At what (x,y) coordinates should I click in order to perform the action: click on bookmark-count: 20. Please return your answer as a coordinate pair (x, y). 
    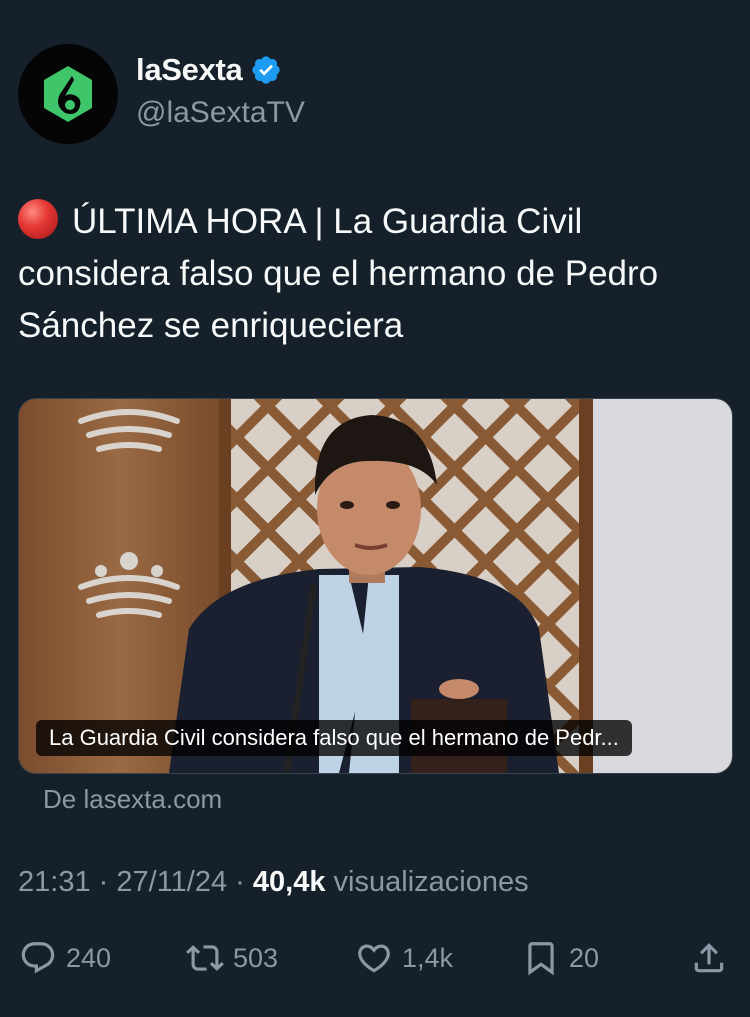
    Looking at the image, I should click on (584, 957).